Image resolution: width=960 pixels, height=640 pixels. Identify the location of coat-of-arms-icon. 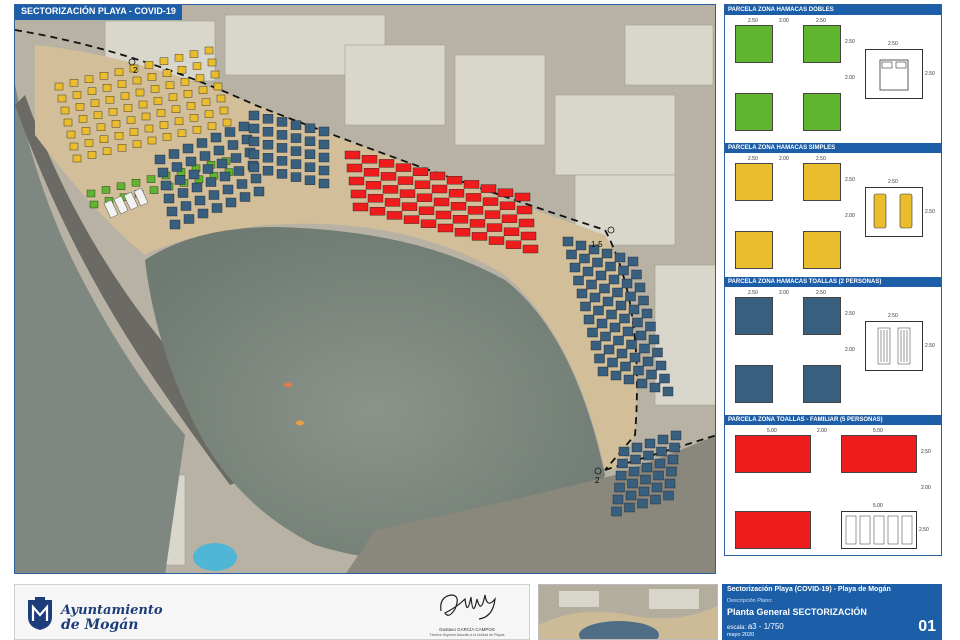
(40, 613).